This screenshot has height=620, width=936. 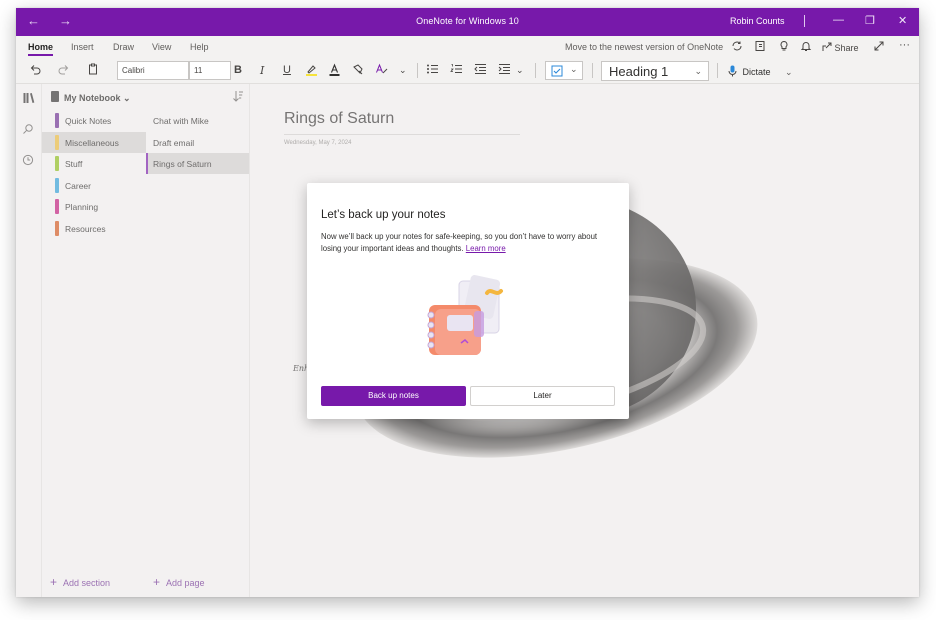 What do you see at coordinates (210, 70) in the screenshot?
I see `font-size-input: 11` at bounding box center [210, 70].